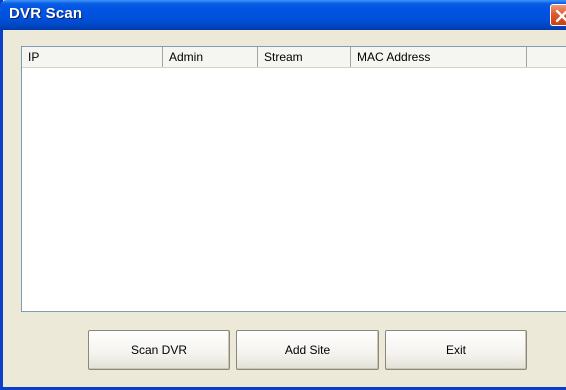  Describe the element at coordinates (46, 13) in the screenshot. I see `window-title: DVR Scan` at that location.